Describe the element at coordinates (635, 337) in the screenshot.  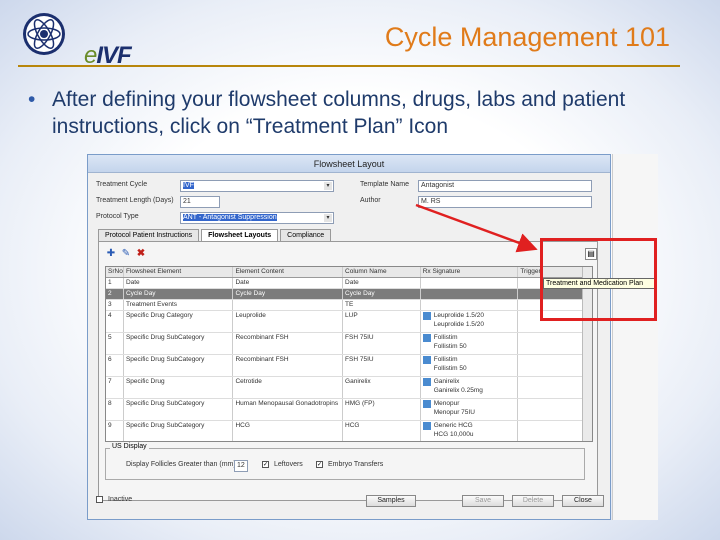
I see `background-window-strip` at that location.